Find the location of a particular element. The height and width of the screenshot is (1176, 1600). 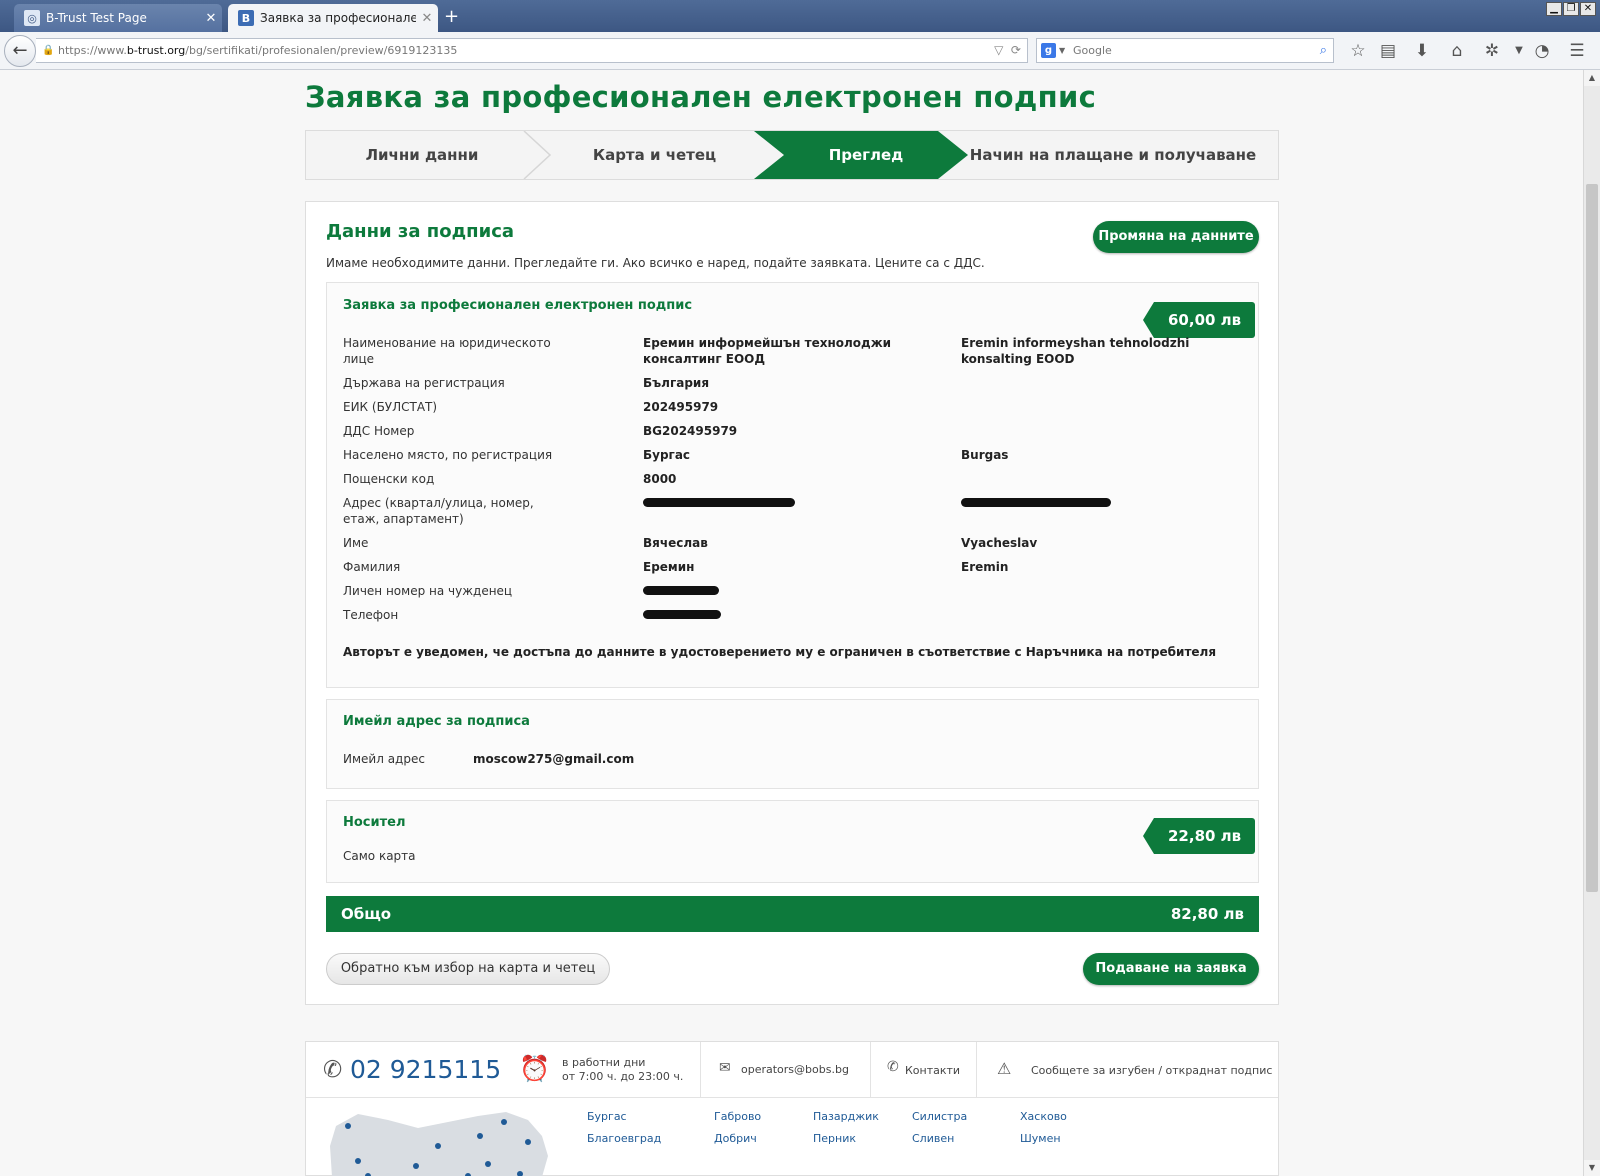

report-lost-link: Сообщете за изгубен / откраднат подпис is located at coordinates (1151, 1070).